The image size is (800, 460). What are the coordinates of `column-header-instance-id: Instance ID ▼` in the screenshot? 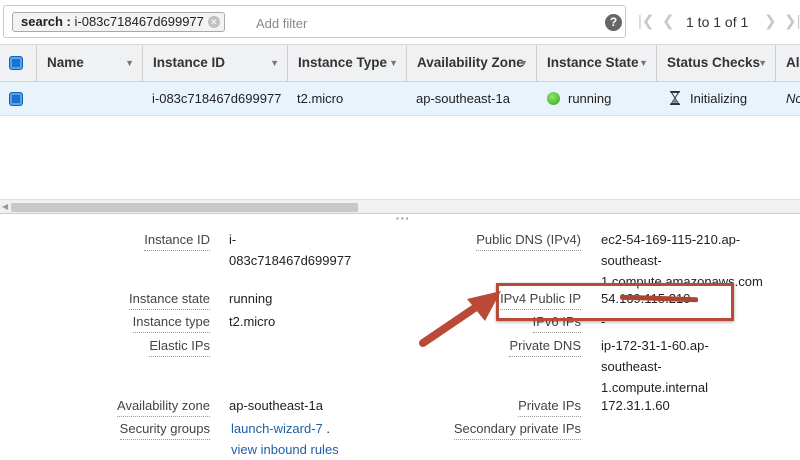 It's located at (215, 63).